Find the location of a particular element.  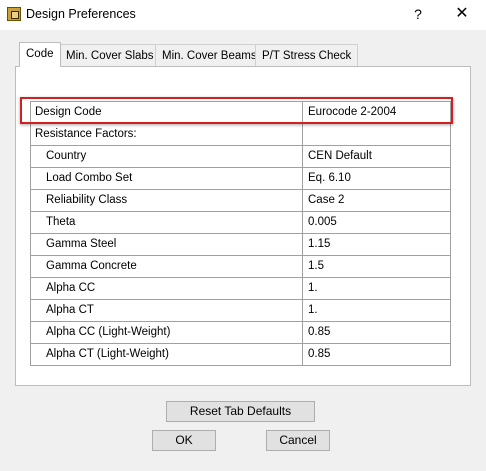

grid-row-gamma-steel: Gamma Steel 1.15 is located at coordinates (240, 245).